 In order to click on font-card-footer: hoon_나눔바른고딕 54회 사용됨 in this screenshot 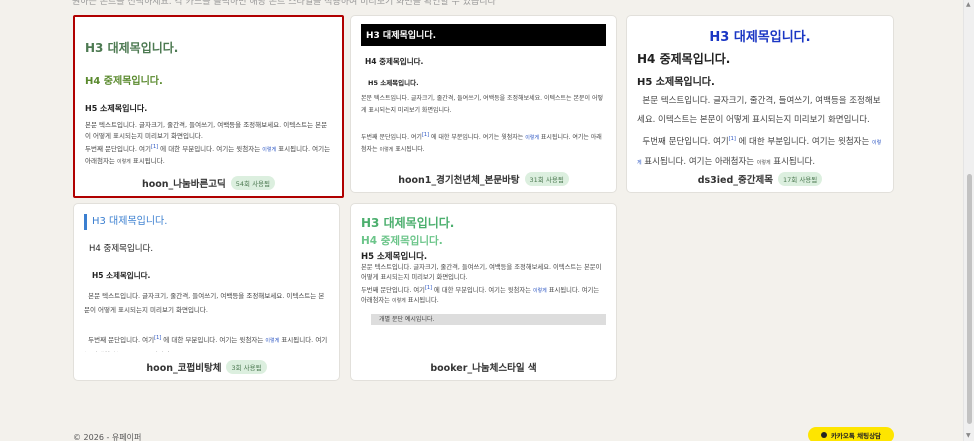, I will do `click(208, 183)`.